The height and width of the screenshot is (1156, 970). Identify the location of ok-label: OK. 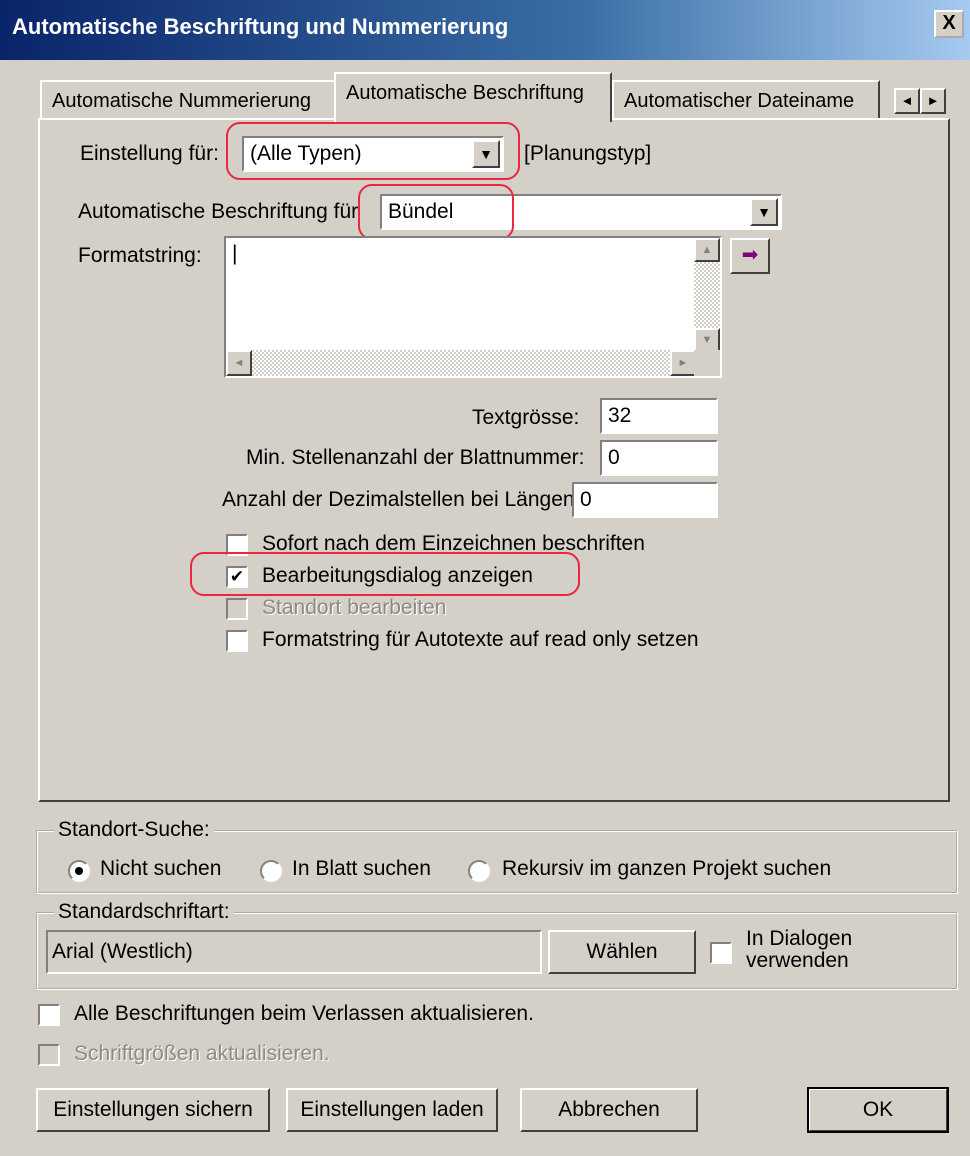
(878, 1109).